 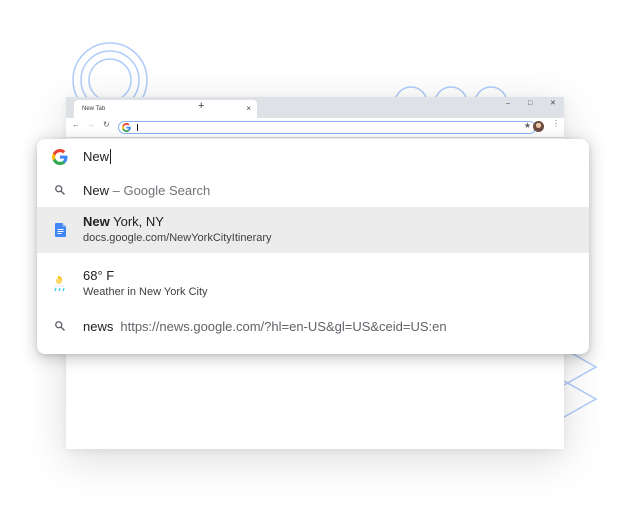 I want to click on address-bar-caret, so click(x=137, y=127).